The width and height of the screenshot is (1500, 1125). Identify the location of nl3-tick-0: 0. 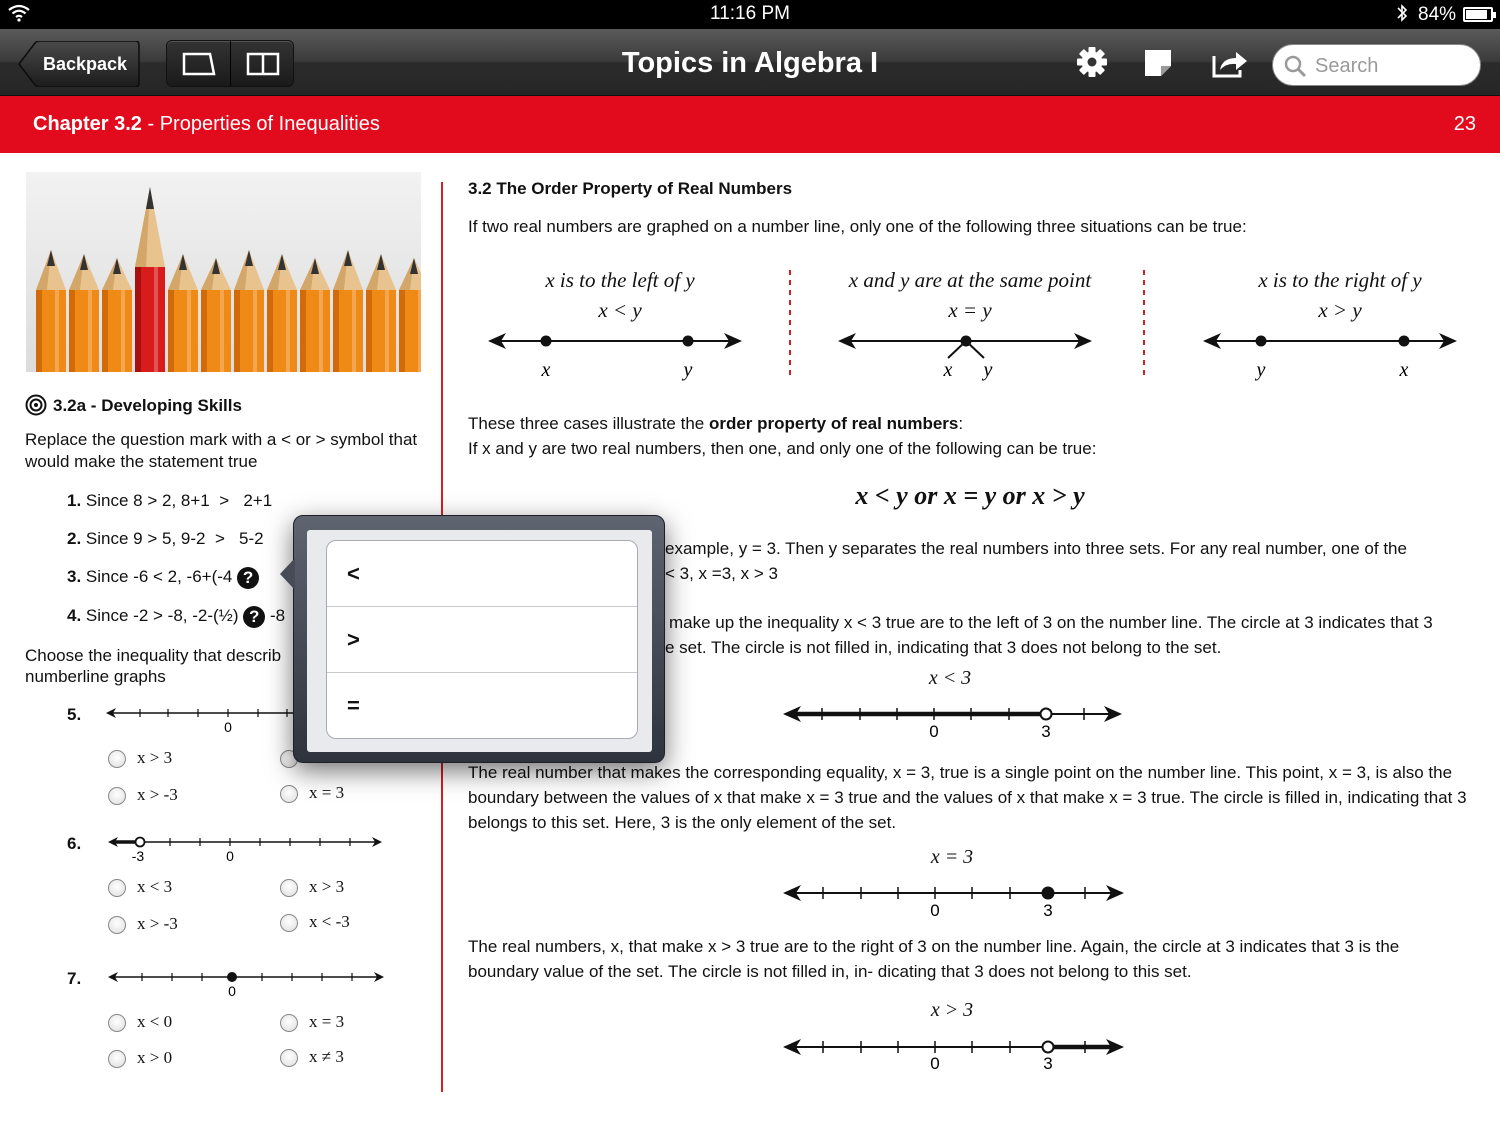
(934, 1063).